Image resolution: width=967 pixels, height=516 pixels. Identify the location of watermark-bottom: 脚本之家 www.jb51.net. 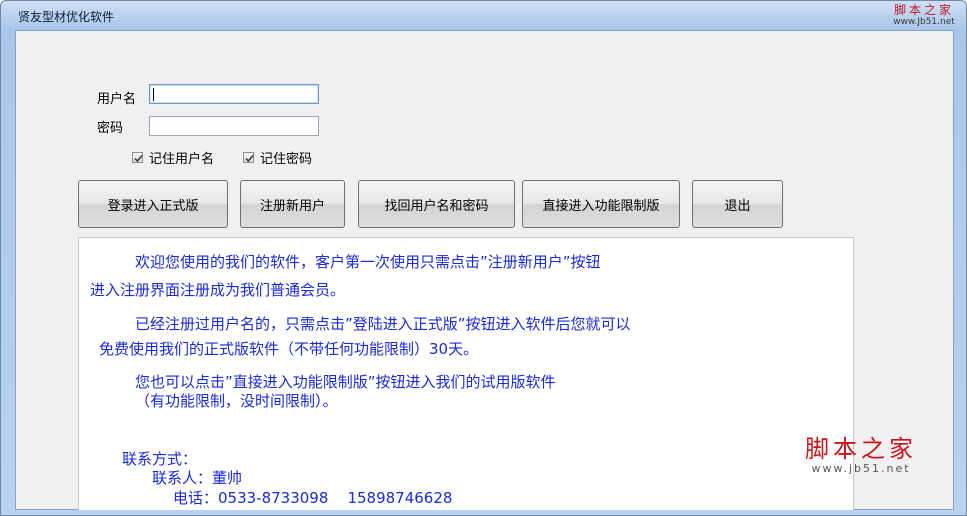
(861, 455).